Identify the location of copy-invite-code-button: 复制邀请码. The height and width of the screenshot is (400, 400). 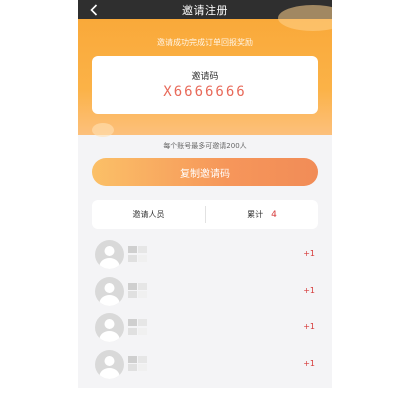
(205, 172).